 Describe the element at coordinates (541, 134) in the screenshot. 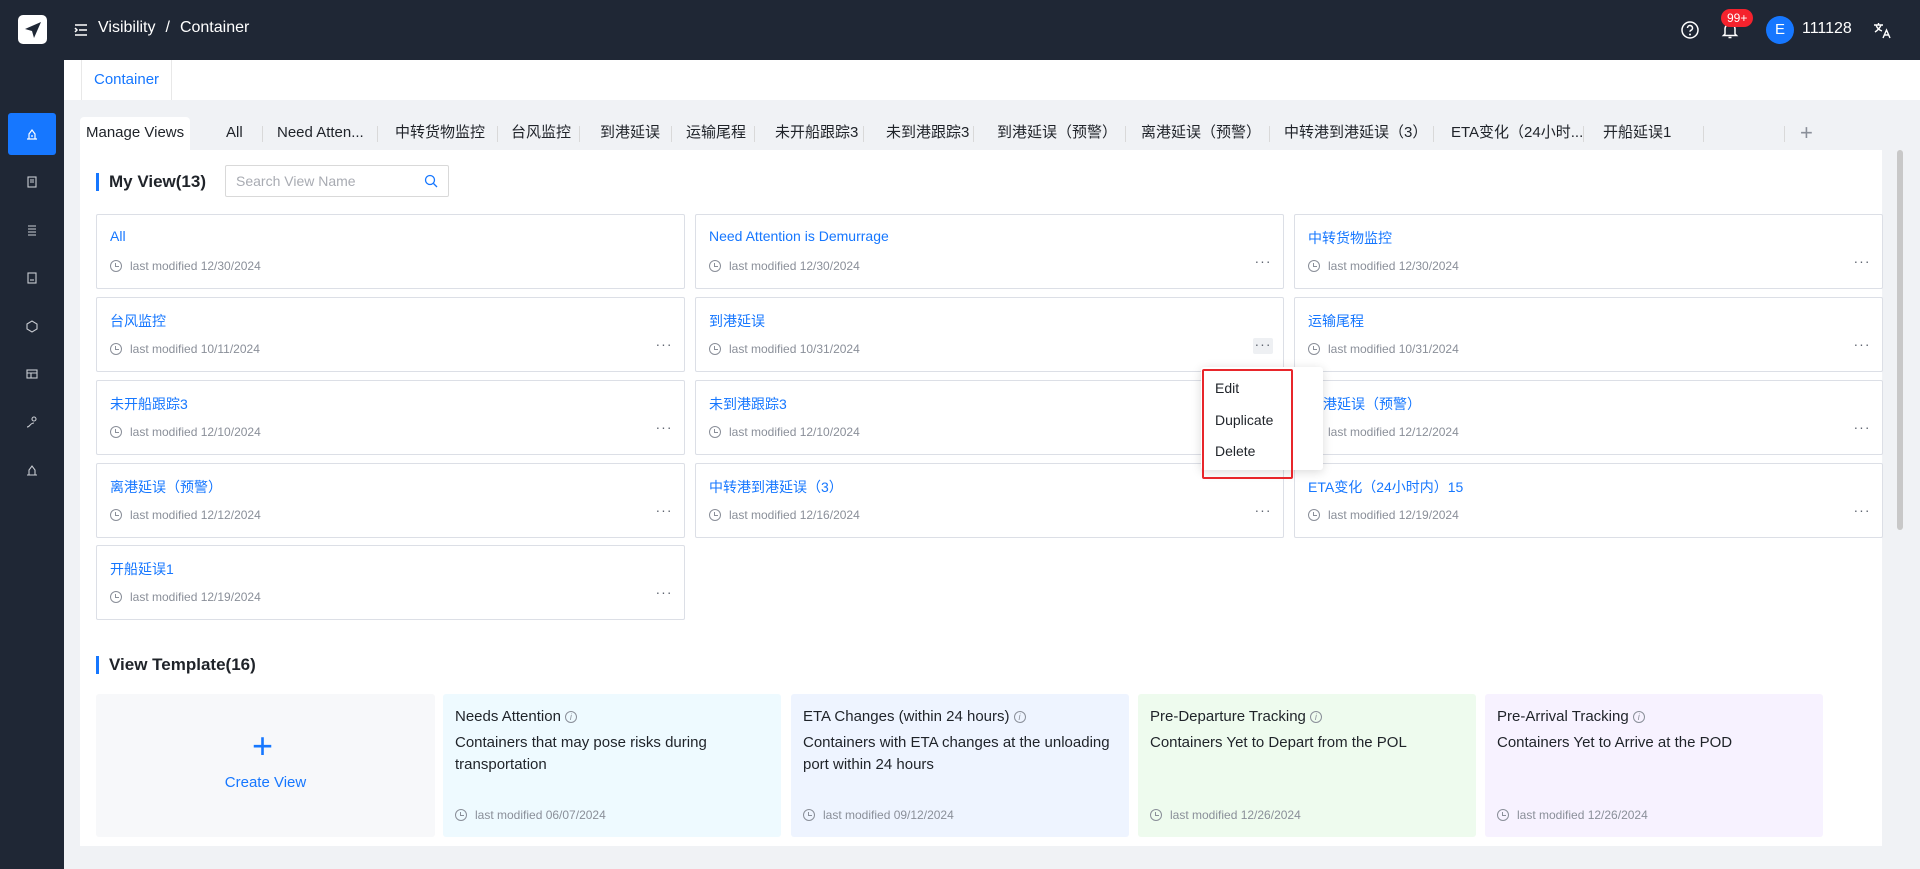

I see `tab-typhoon-monitor: 台风监控` at that location.